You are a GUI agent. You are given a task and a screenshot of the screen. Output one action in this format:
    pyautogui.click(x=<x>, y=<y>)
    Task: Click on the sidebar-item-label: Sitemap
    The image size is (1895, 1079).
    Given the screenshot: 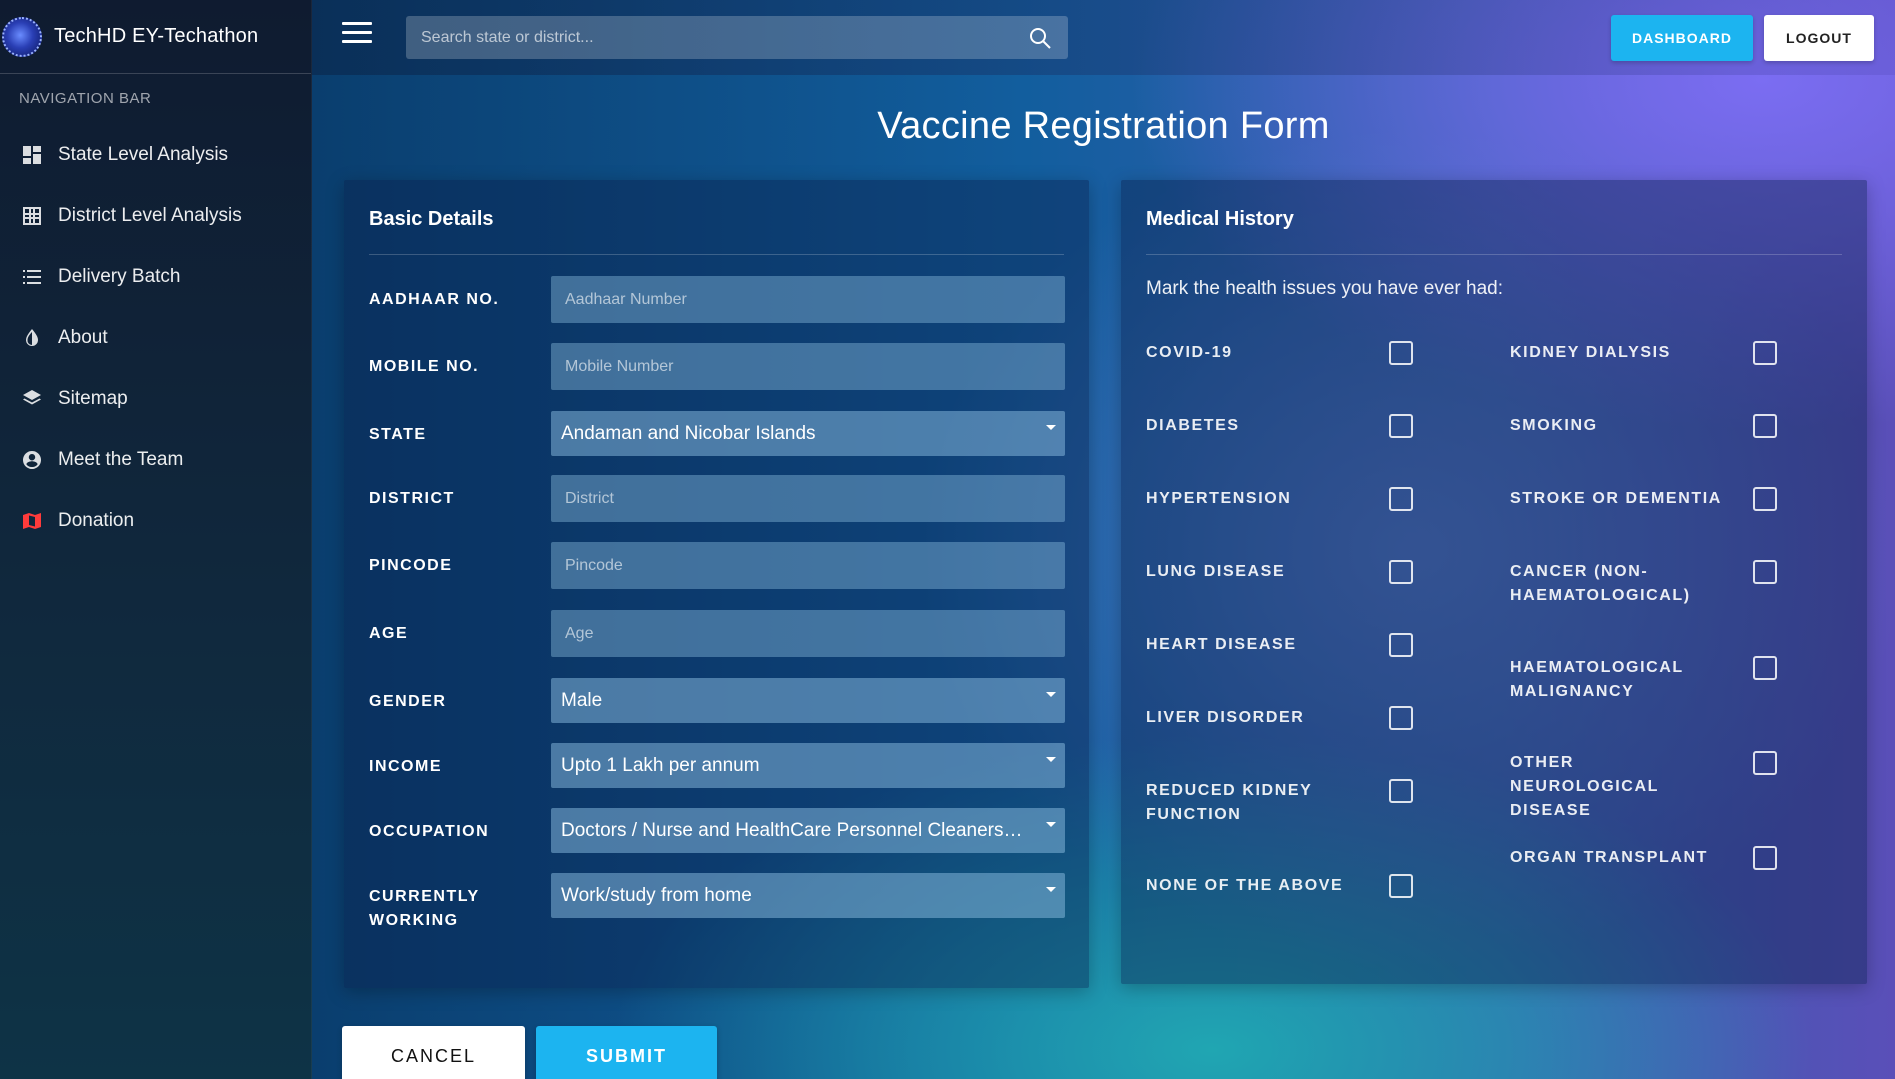 What is the action you would take?
    pyautogui.click(x=93, y=398)
    